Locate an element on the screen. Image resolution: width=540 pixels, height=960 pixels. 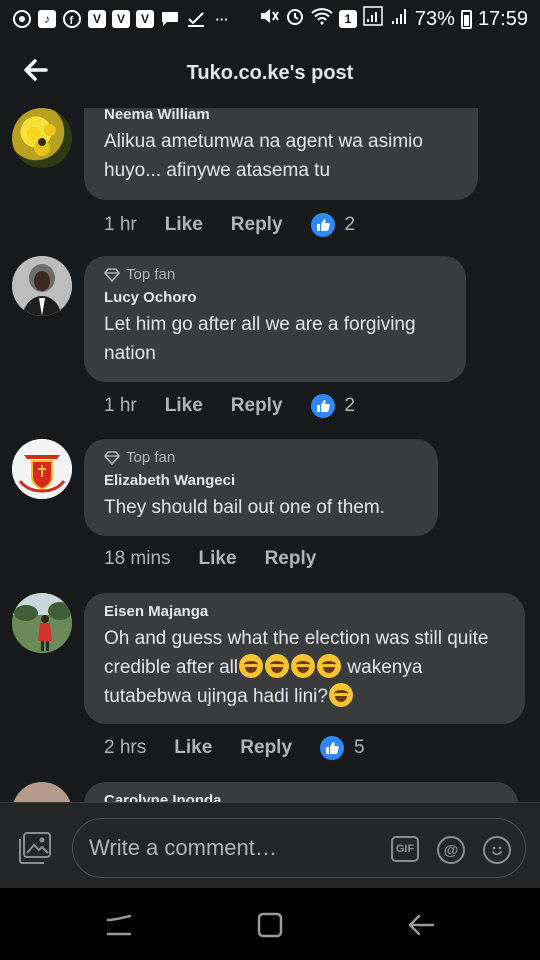
chat-icon is located at coordinates (170, 19).